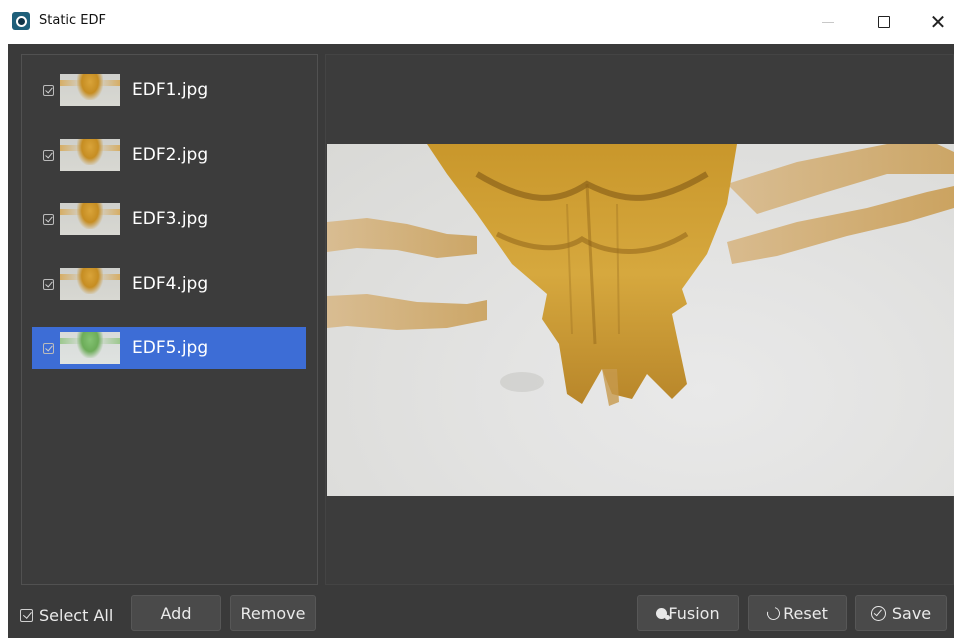 The image size is (954, 638). I want to click on reset-label: Reset, so click(805, 613).